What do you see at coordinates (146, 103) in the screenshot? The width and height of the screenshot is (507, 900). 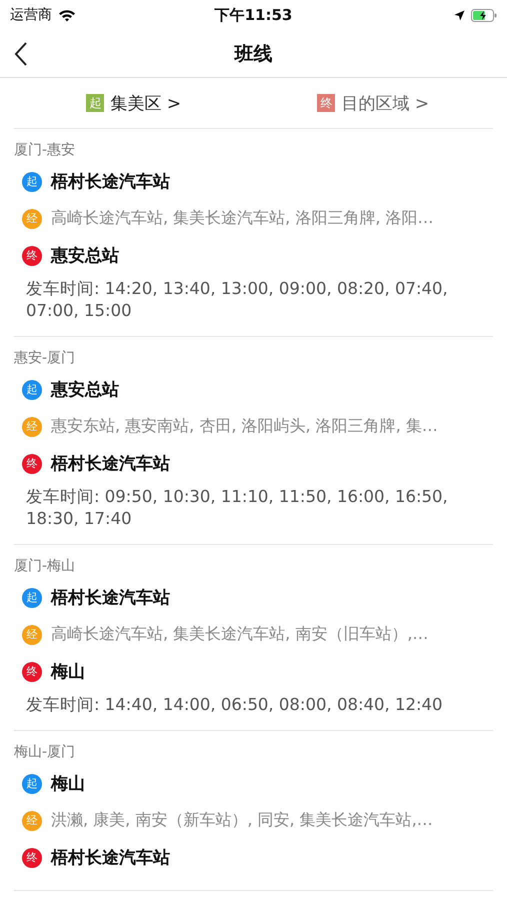 I see `region-label: 集美区 >` at bounding box center [146, 103].